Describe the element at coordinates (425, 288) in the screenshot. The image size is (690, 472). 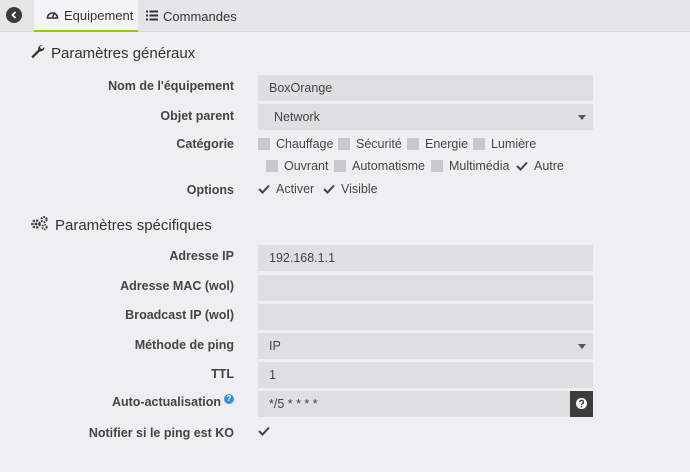
I see `mac-input` at that location.